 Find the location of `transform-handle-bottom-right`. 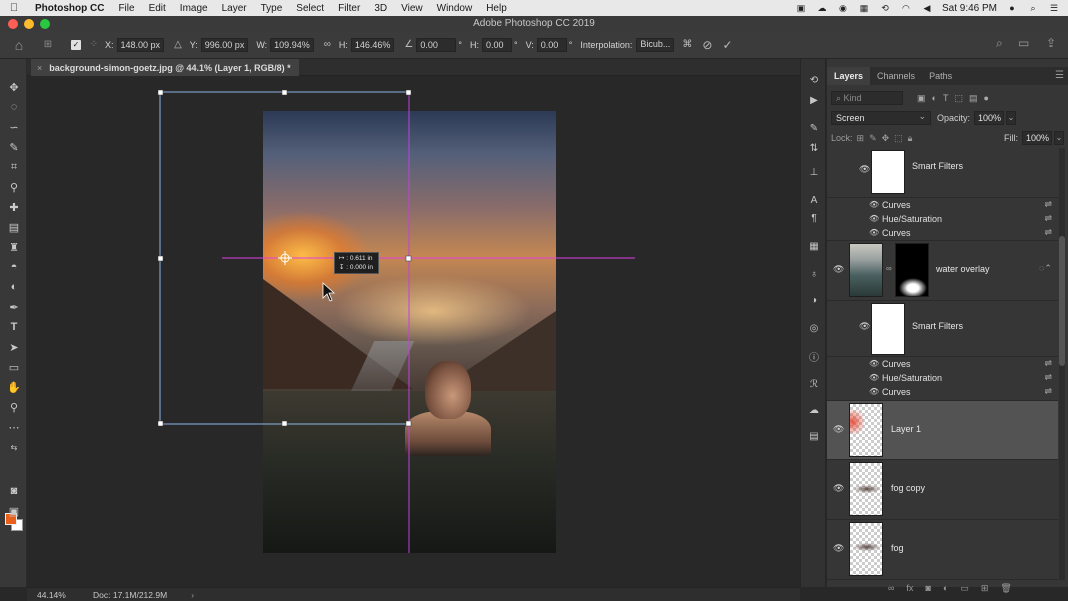

transform-handle-bottom-right is located at coordinates (408, 423).